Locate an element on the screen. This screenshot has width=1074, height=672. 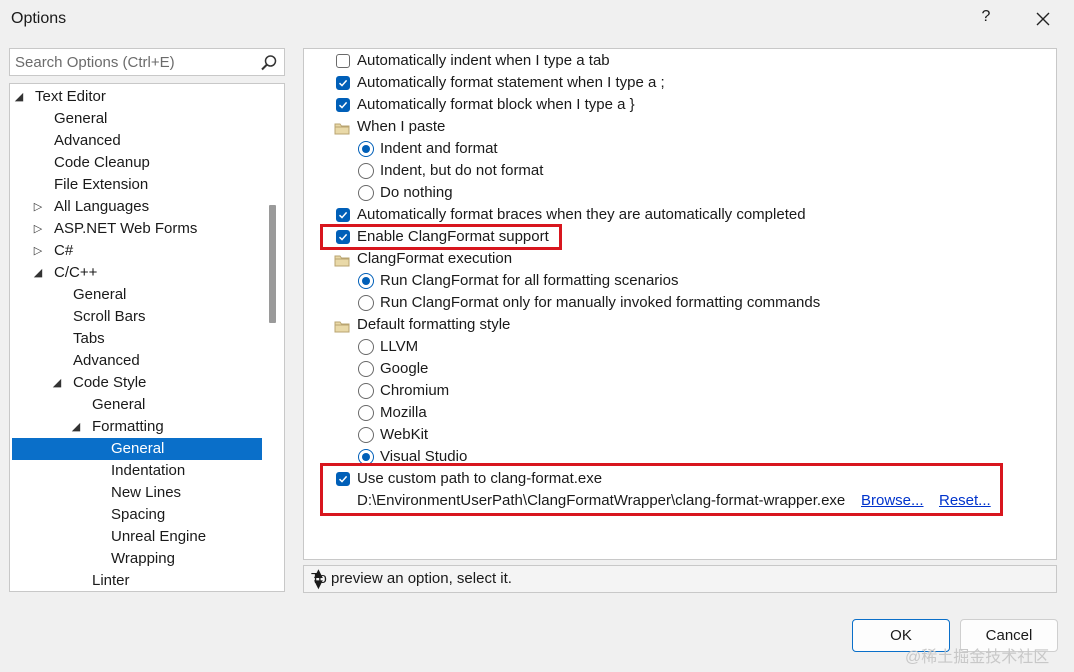
option-label: Default formatting style is located at coordinates (434, 324).